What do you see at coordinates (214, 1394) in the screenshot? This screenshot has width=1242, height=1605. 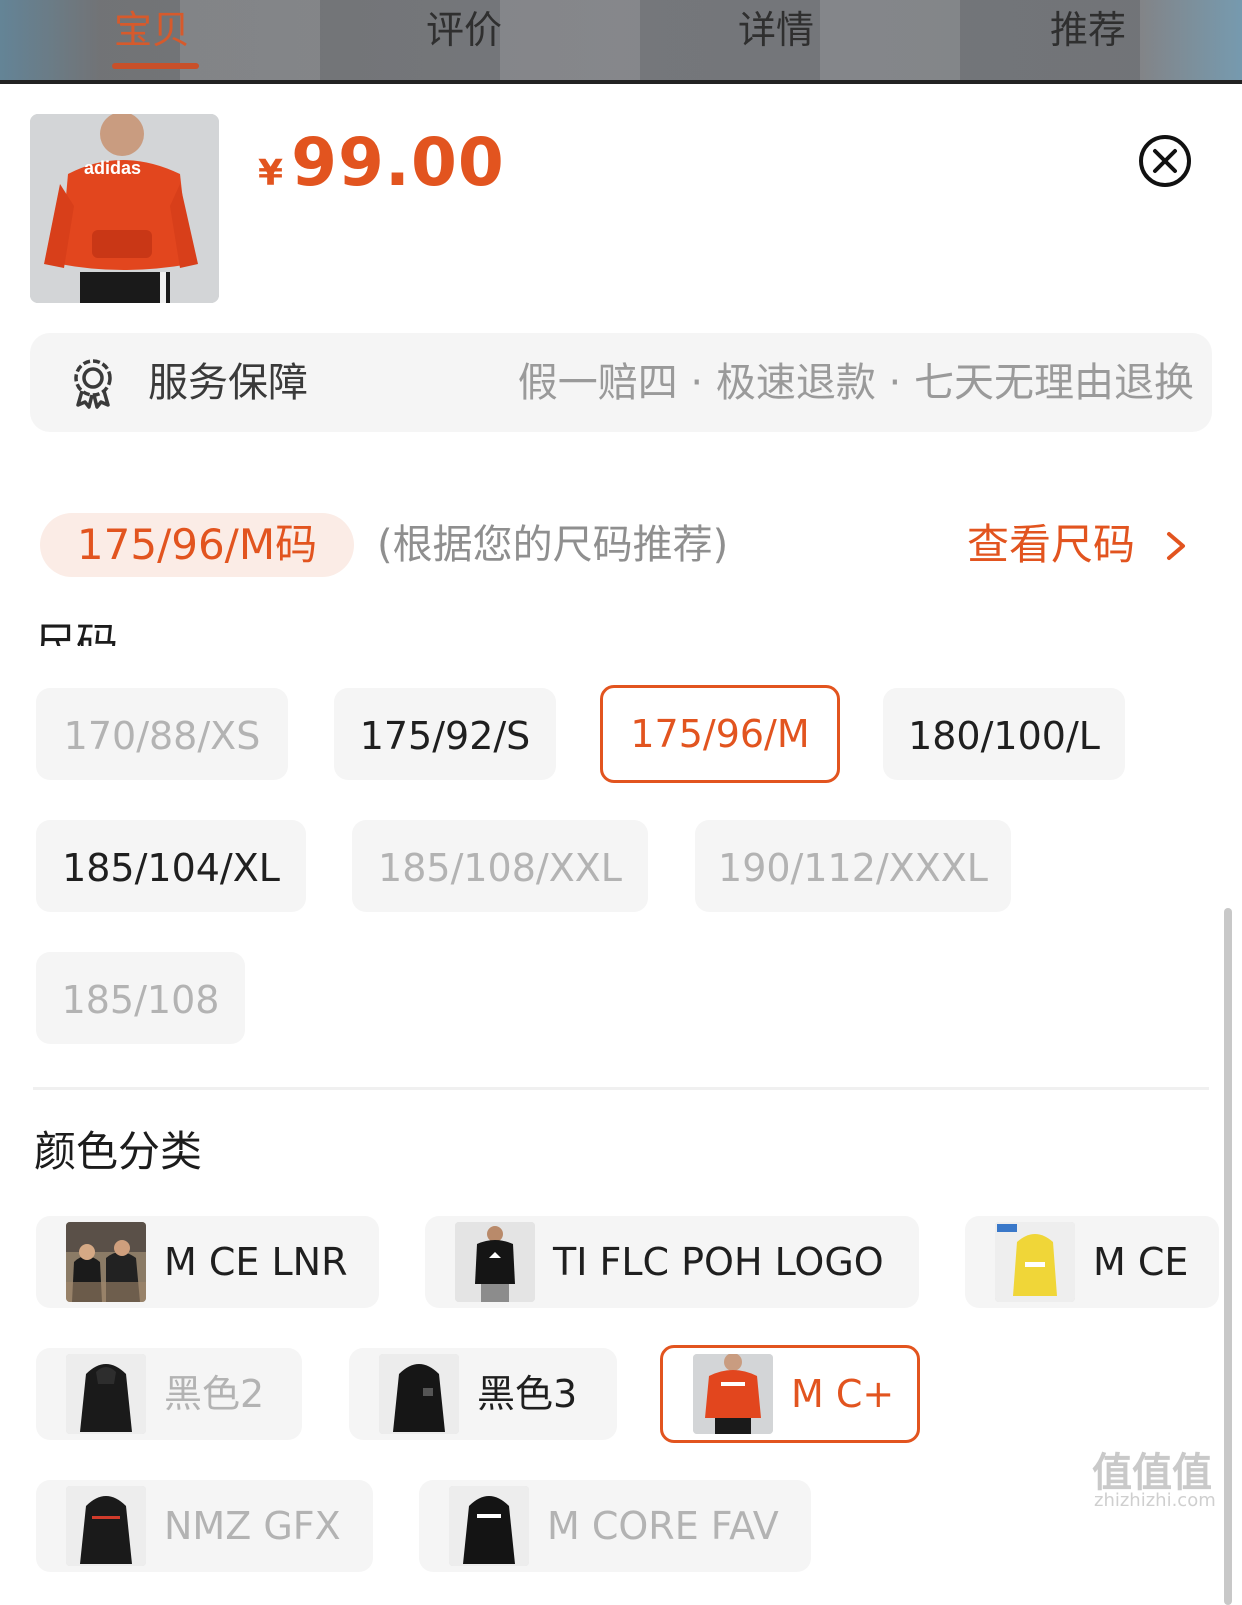 I see `color-option-label: 黑色2` at bounding box center [214, 1394].